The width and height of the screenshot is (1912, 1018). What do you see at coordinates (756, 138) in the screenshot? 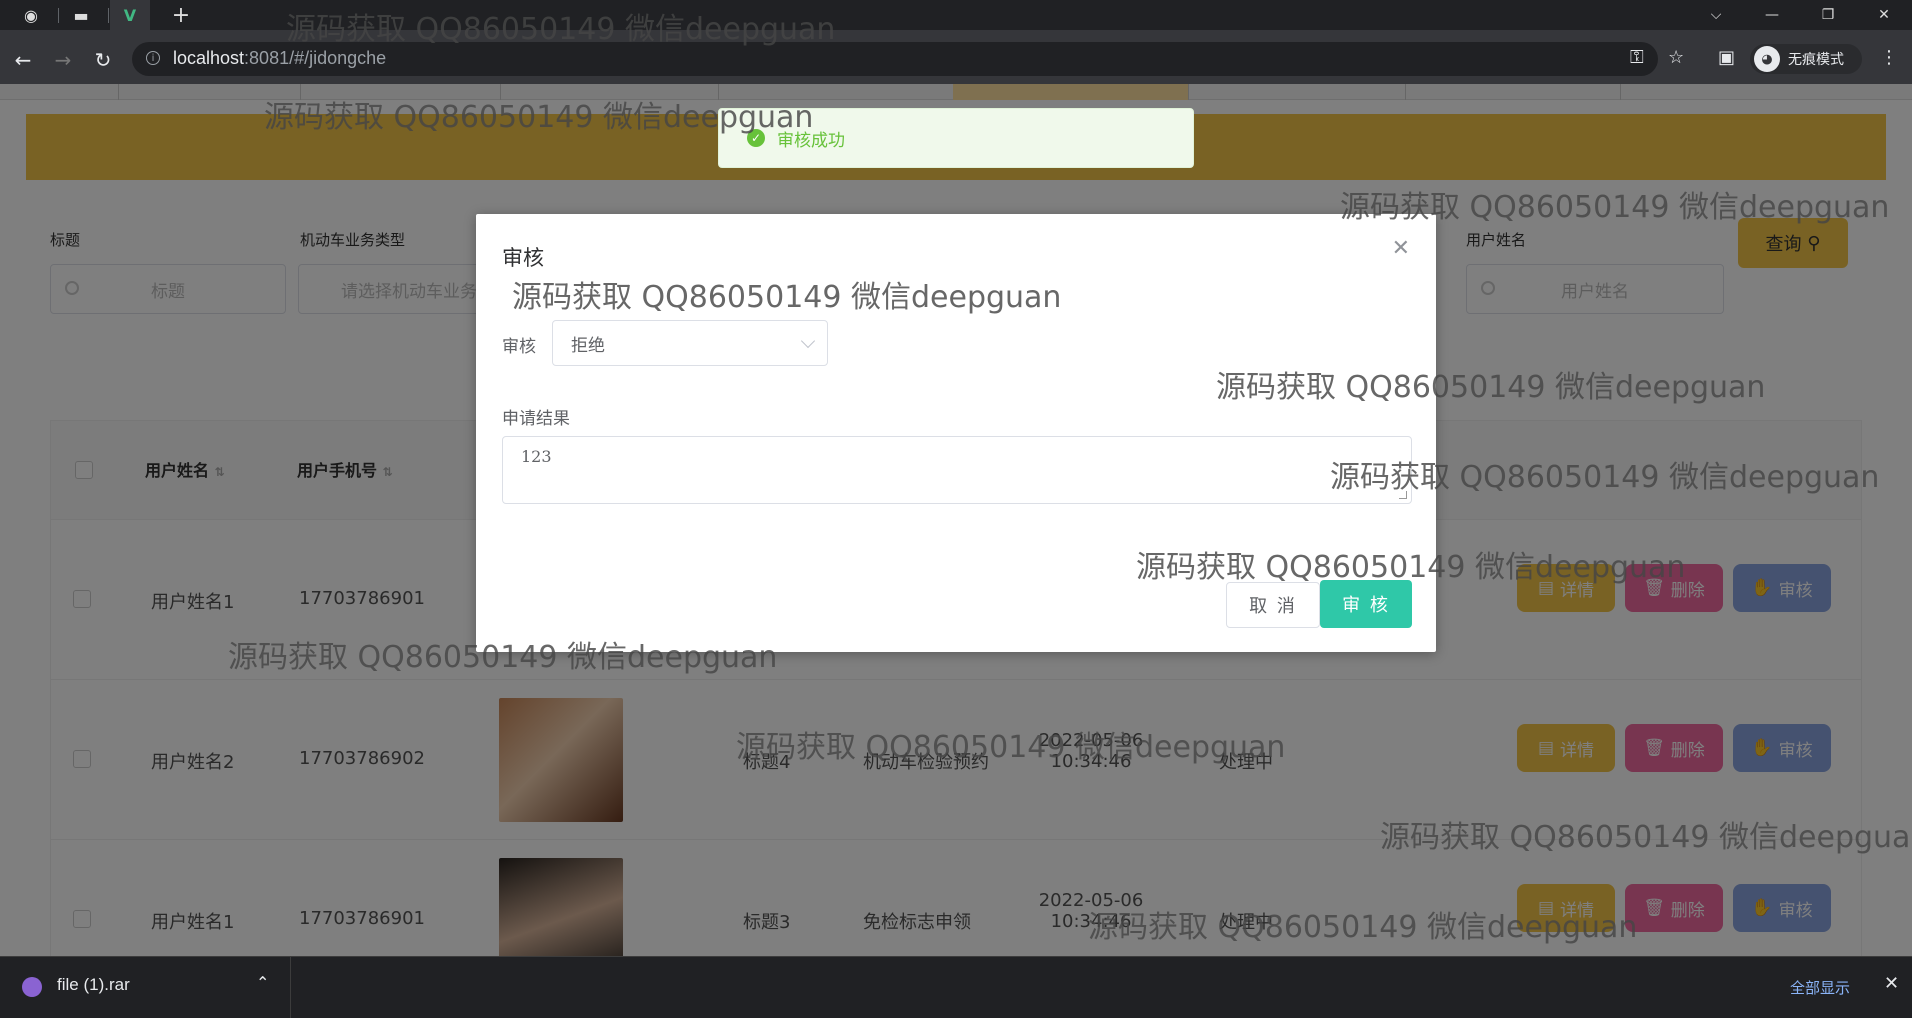
I see `check-circle-icon: ✓` at bounding box center [756, 138].